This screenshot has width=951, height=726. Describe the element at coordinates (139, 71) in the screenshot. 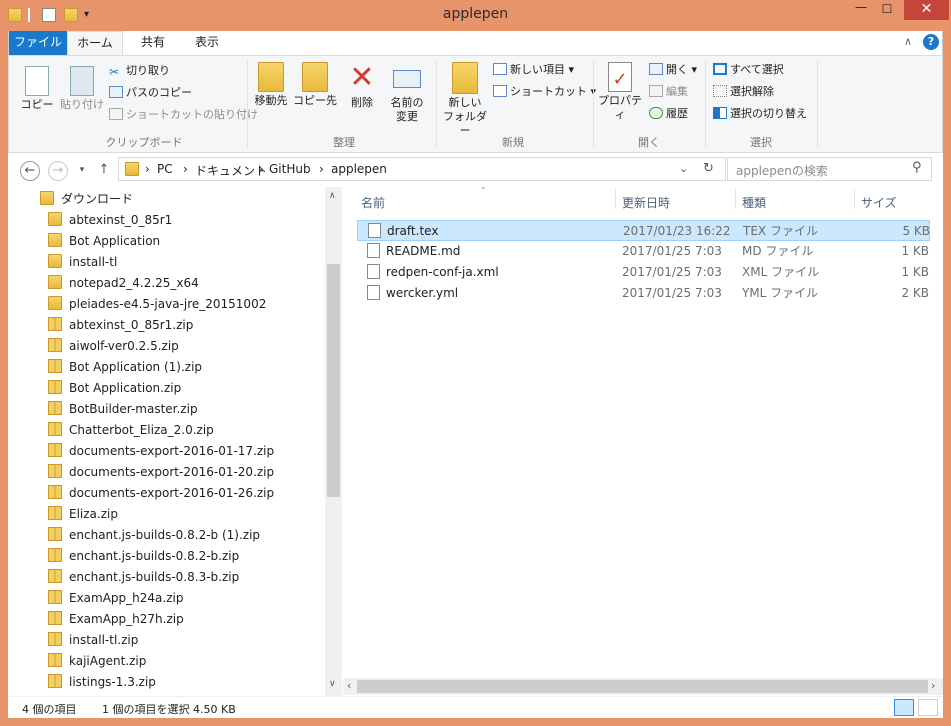

I see `cut-button: ✂ 切り取り` at that location.